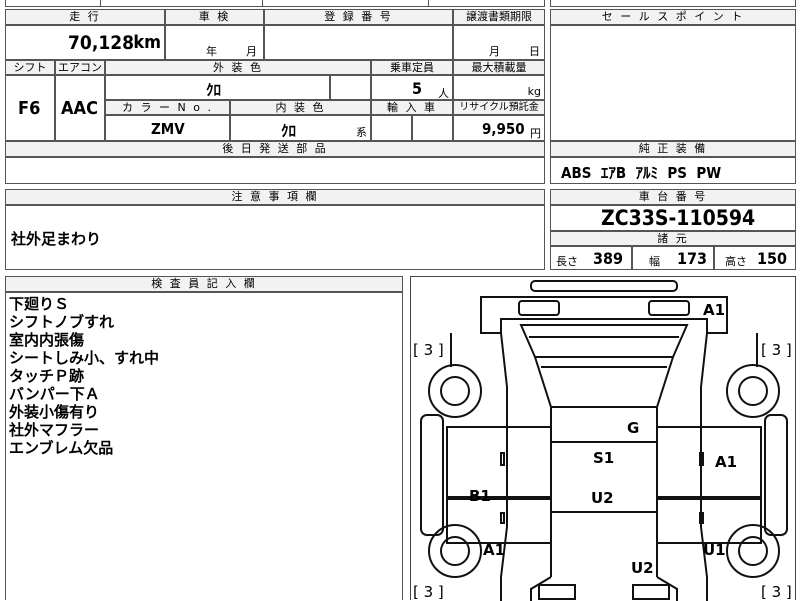 The width and height of the screenshot is (800, 601). What do you see at coordinates (84, 358) in the screenshot?
I see `inspector-line: シートしみ小、すれ中` at bounding box center [84, 358].